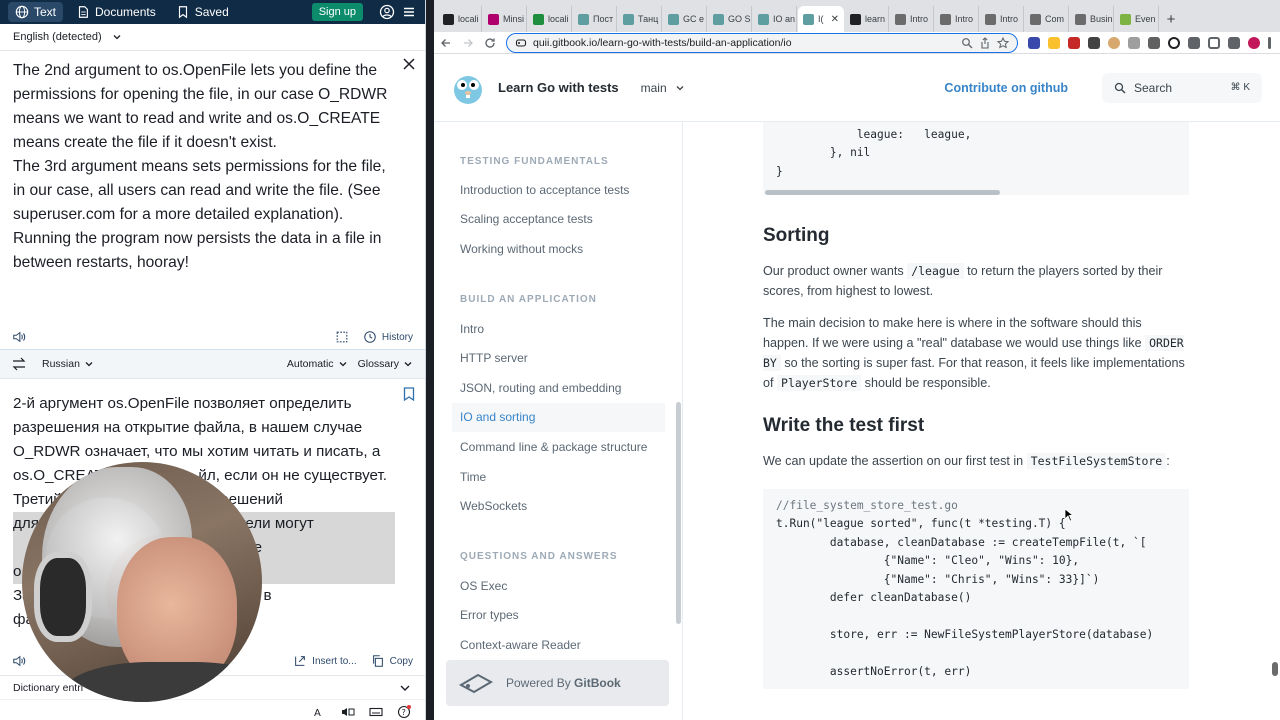 The image size is (1280, 720). I want to click on browser-tab: GO S, so click(730, 19).